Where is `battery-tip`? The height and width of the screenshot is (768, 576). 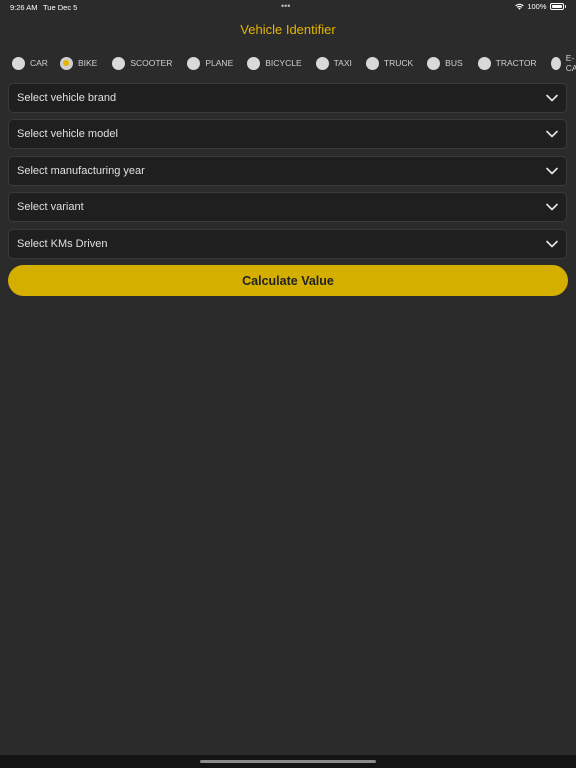 battery-tip is located at coordinates (565, 6).